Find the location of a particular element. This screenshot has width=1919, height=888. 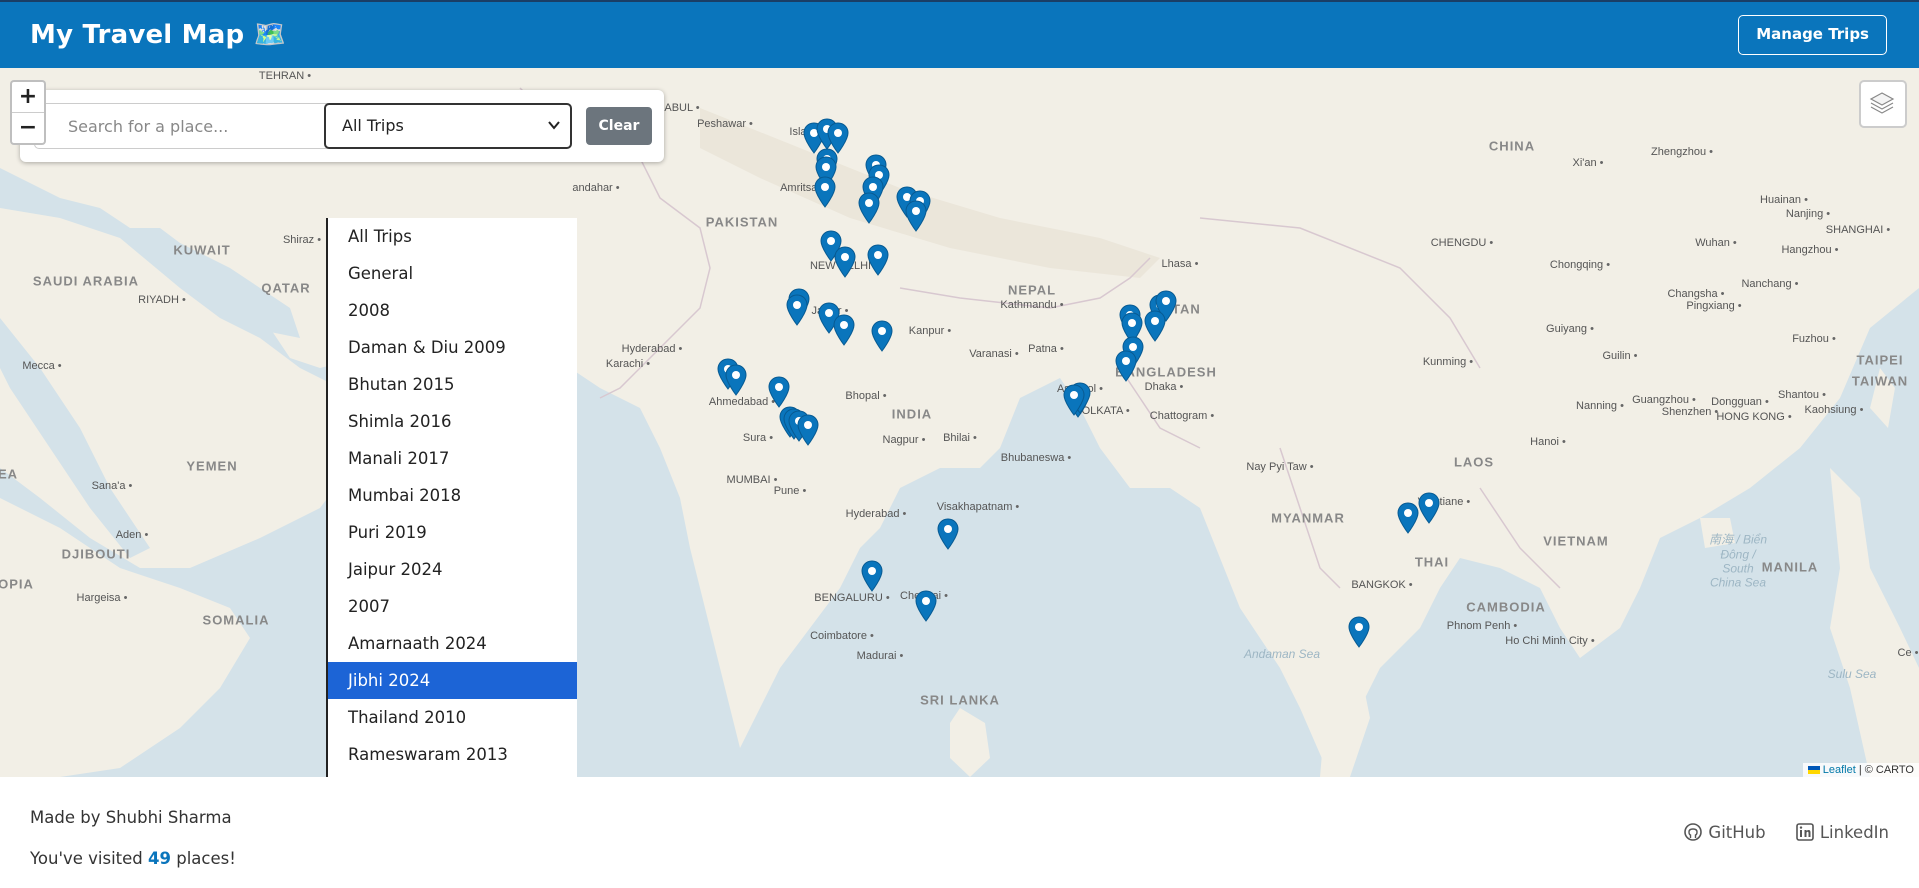

map-label-chattogram: Chattogram is located at coordinates (1182, 416).